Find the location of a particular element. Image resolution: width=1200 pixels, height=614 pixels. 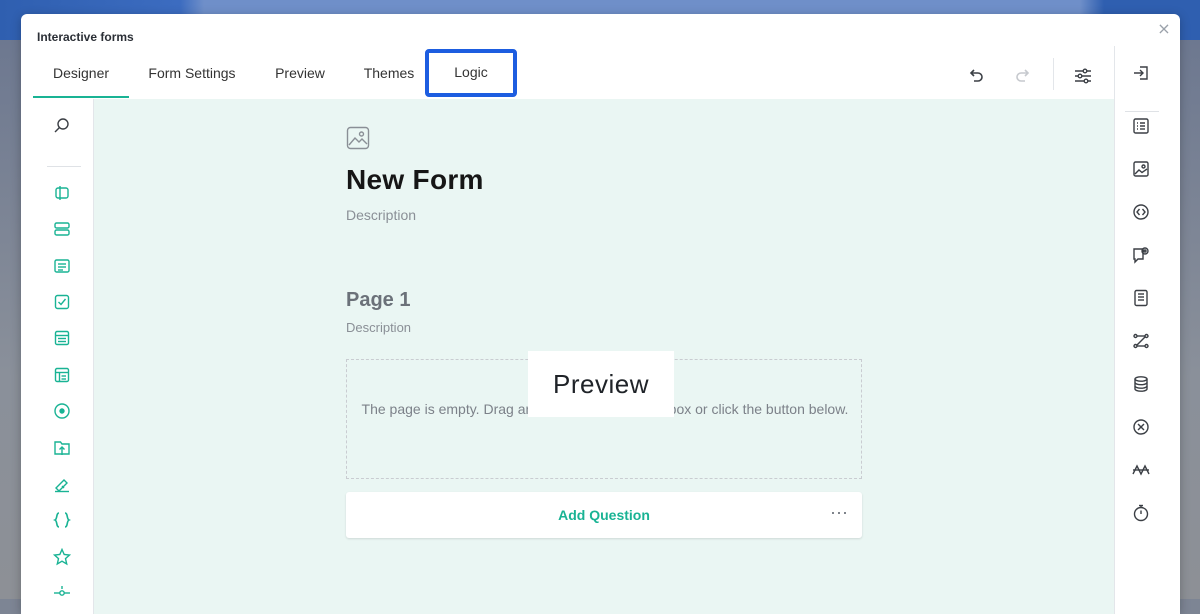

undo-icon is located at coordinates (976, 76).